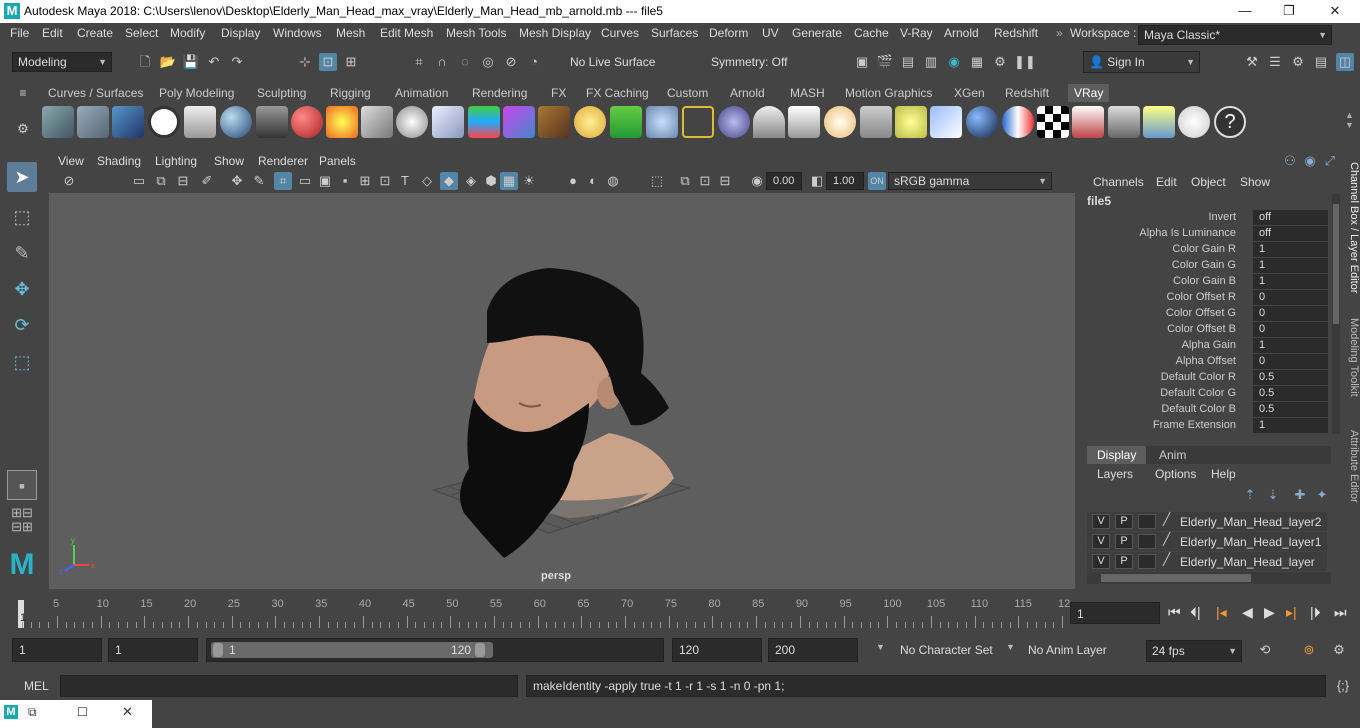  I want to click on attr-row-default-color-b: Default Color B 0.5, so click(1205, 410).